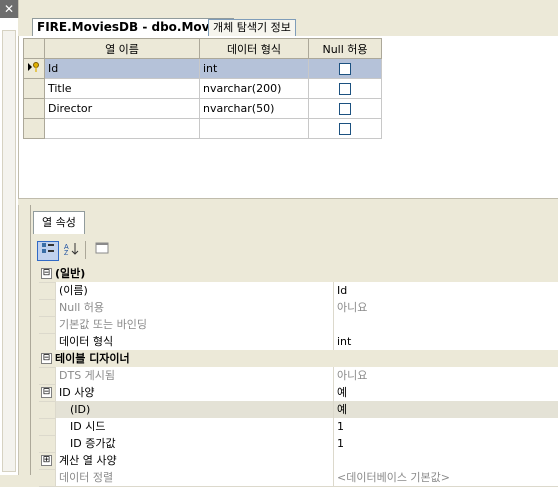 The image size is (558, 487). I want to click on property-name: (이름), so click(194, 290).